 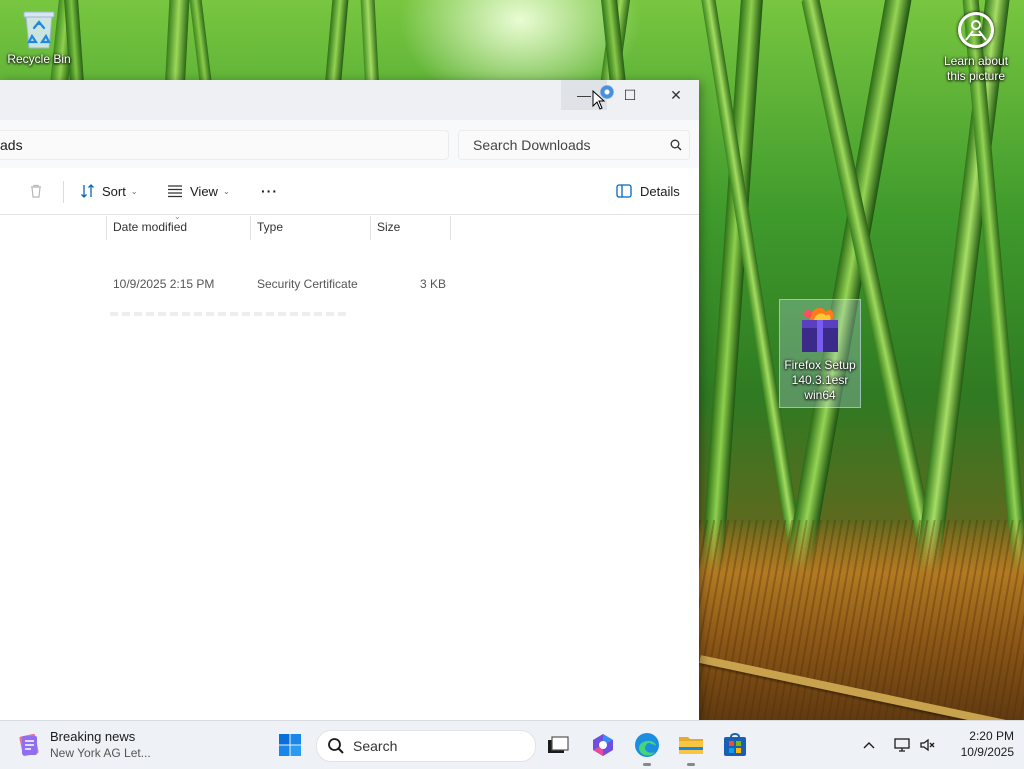 What do you see at coordinates (39, 59) in the screenshot?
I see `recycle-bin-label: Recycle Bin` at bounding box center [39, 59].